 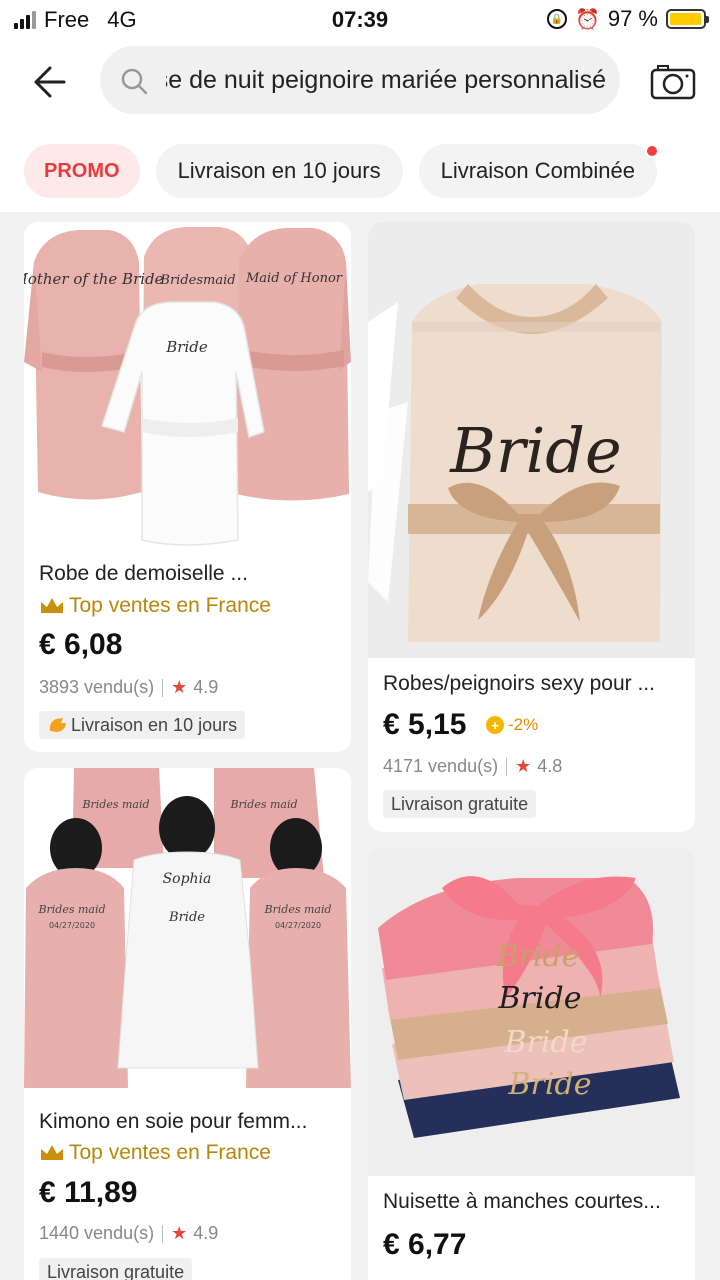 I want to click on search-input, so click(x=386, y=80).